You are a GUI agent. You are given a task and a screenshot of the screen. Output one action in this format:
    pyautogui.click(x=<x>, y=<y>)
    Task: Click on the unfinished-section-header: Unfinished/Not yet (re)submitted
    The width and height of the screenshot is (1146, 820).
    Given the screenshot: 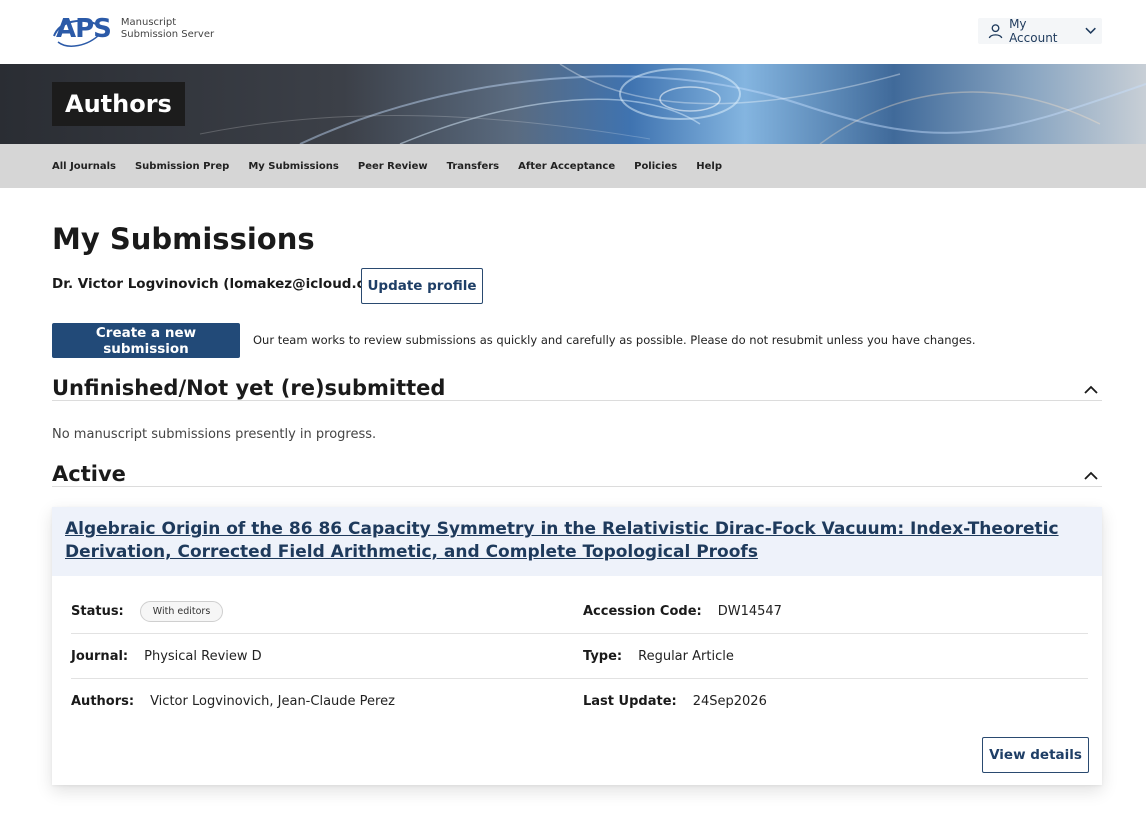 What is the action you would take?
    pyautogui.click(x=577, y=386)
    